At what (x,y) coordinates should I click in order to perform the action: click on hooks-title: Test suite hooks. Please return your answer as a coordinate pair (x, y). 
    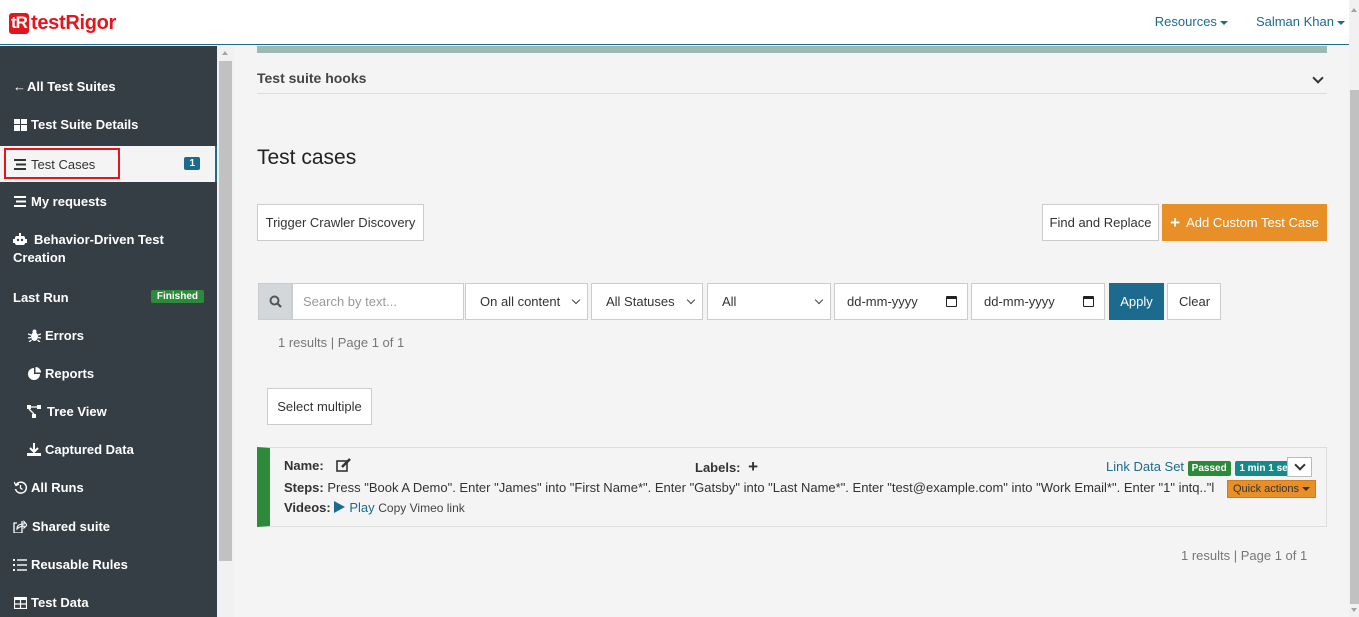
    Looking at the image, I should click on (312, 78).